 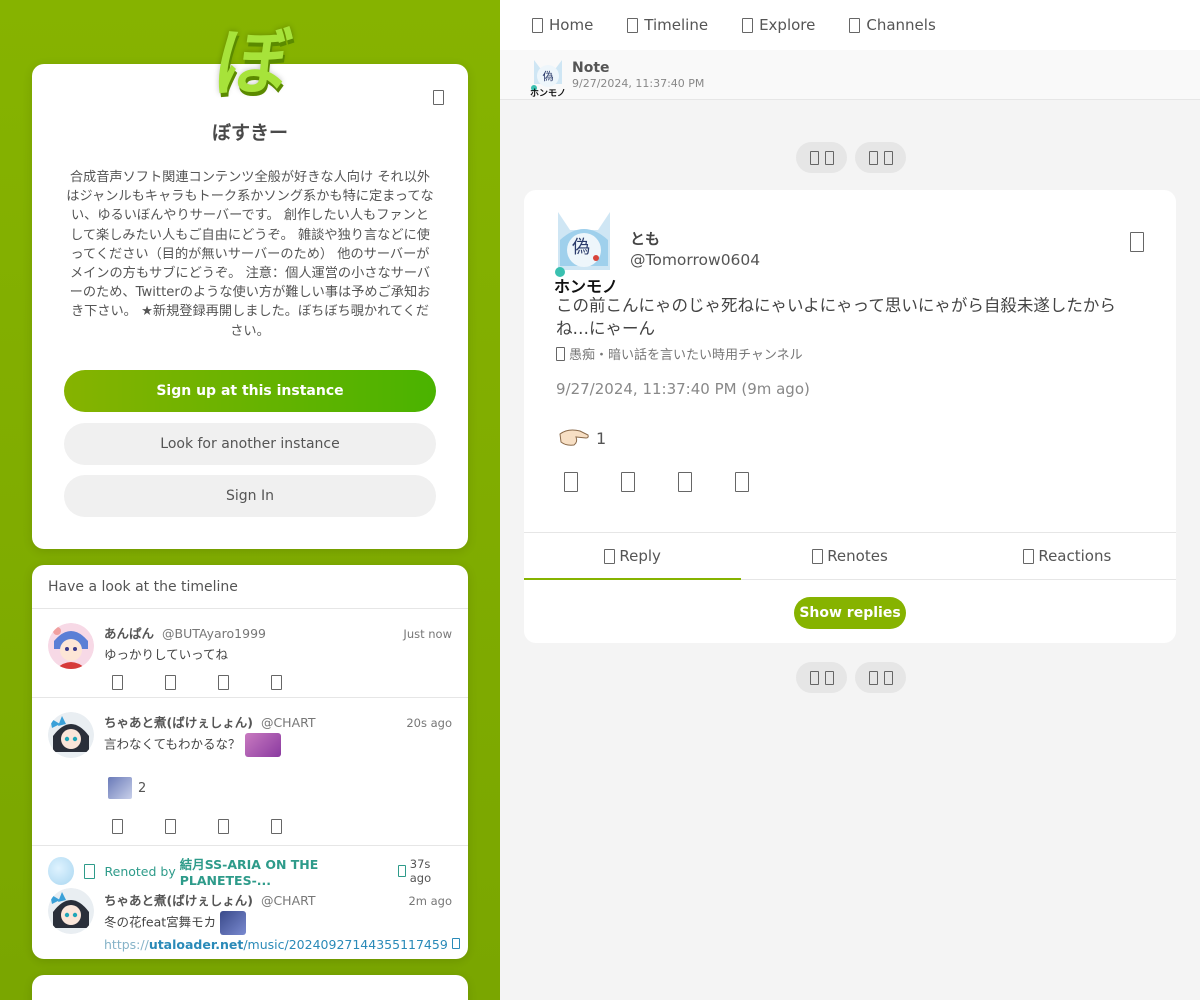 I want to click on tab-renotes: Renotes, so click(x=849, y=556).